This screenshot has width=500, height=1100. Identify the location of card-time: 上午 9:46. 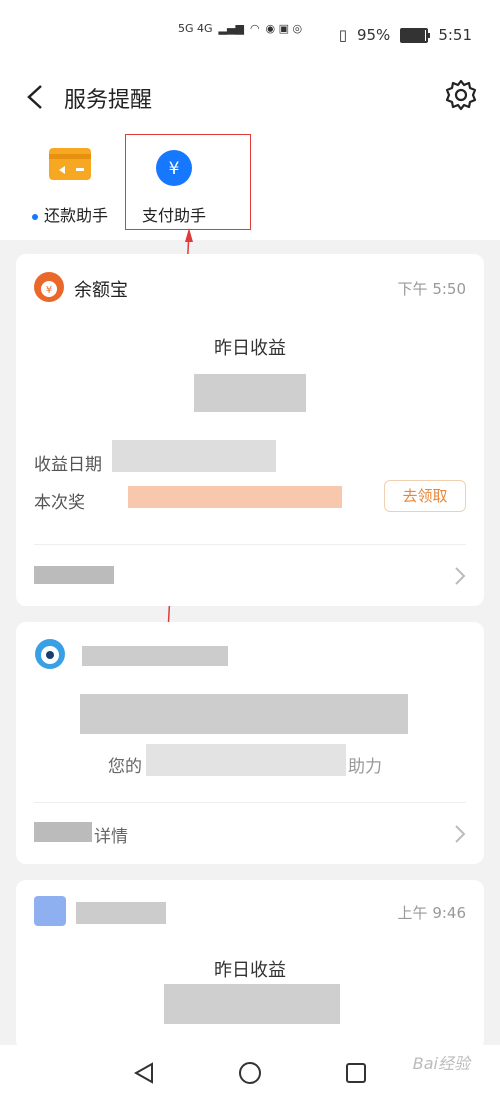
(431, 913).